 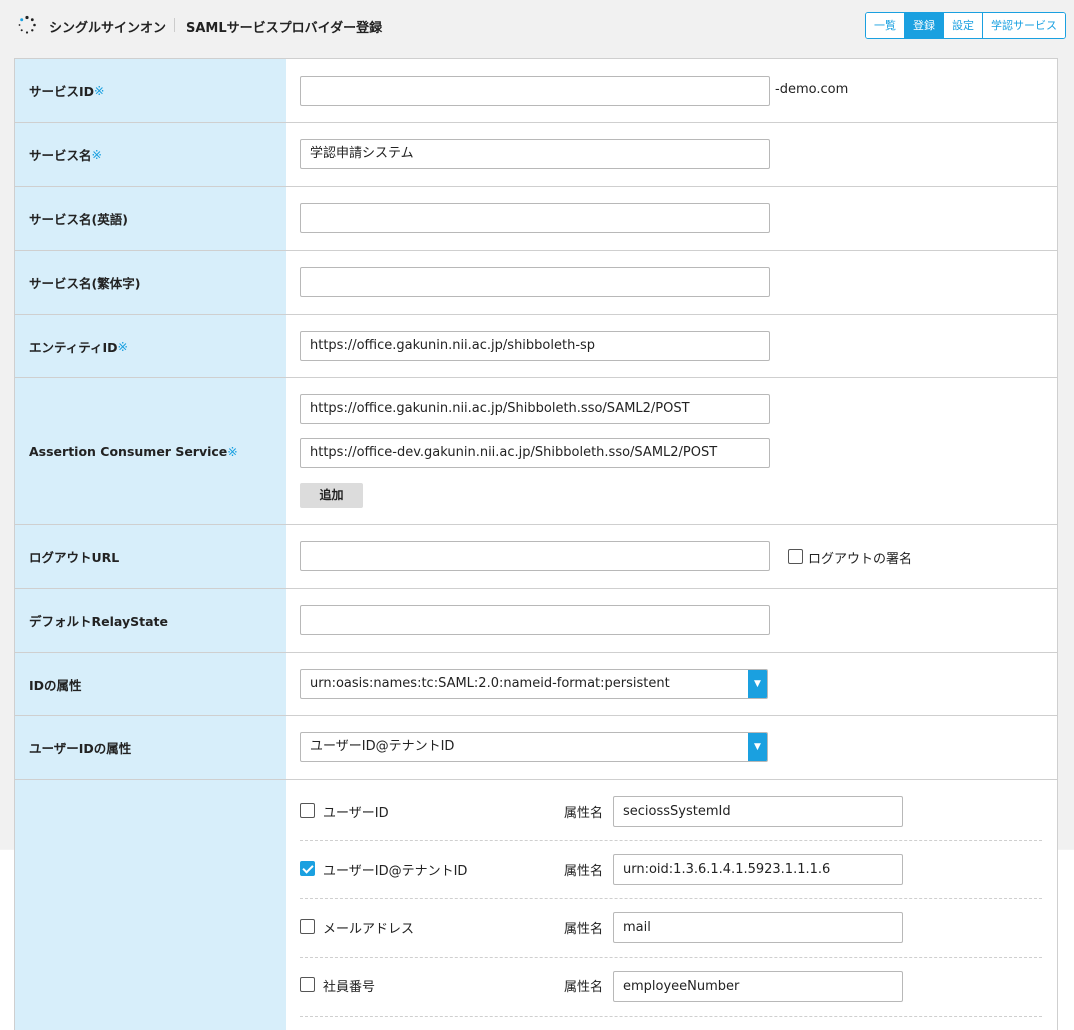 What do you see at coordinates (108, 28) in the screenshot?
I see `app-title: シングルサインオン` at bounding box center [108, 28].